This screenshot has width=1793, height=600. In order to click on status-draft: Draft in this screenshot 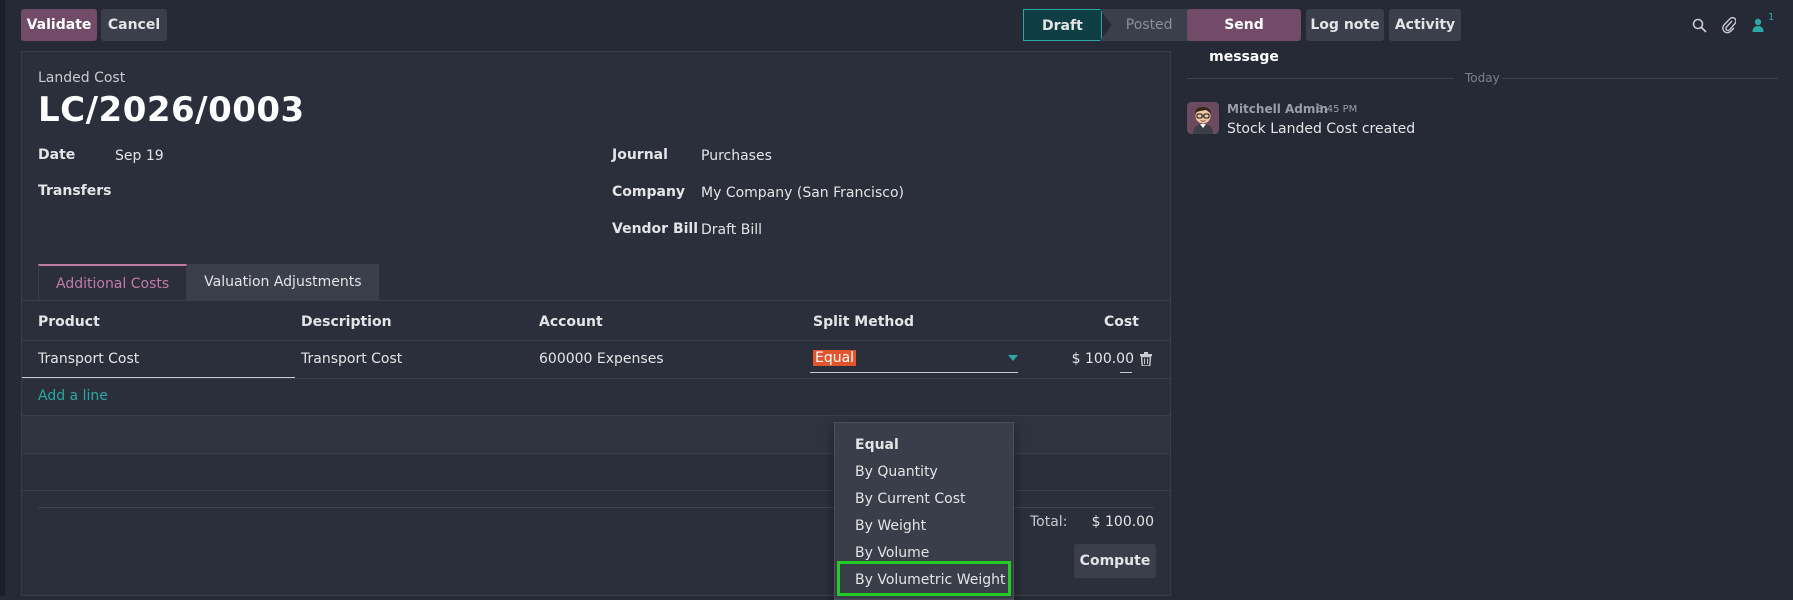, I will do `click(1062, 25)`.